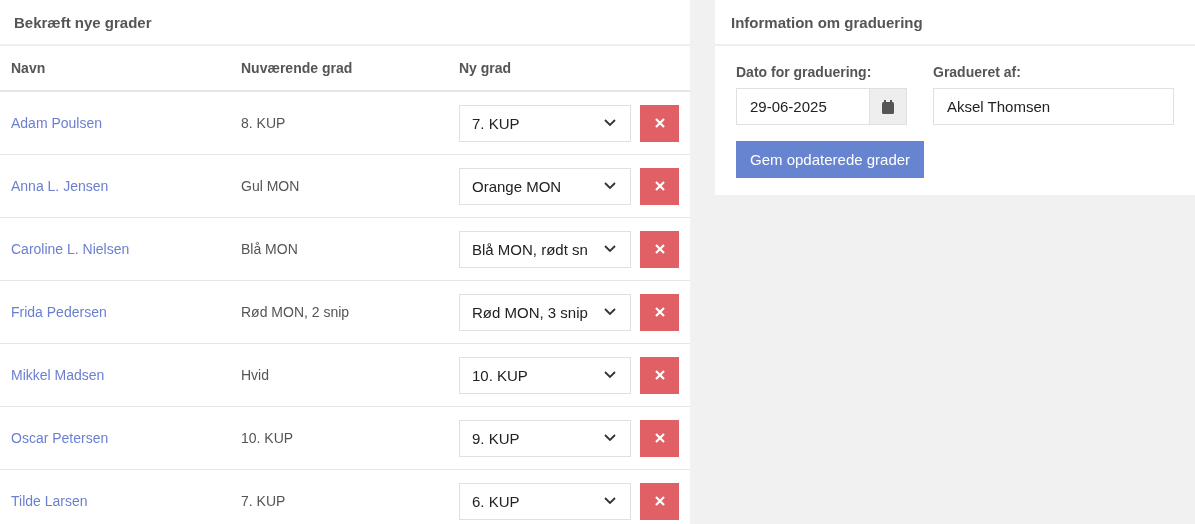 This screenshot has width=1195, height=524. I want to click on grade-select: 10. KUP, so click(545, 375).